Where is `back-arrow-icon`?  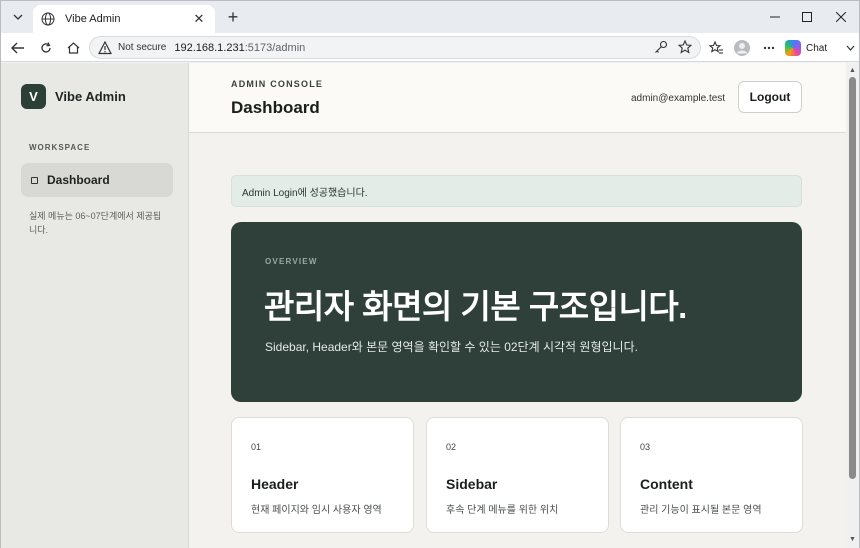 back-arrow-icon is located at coordinates (18, 48).